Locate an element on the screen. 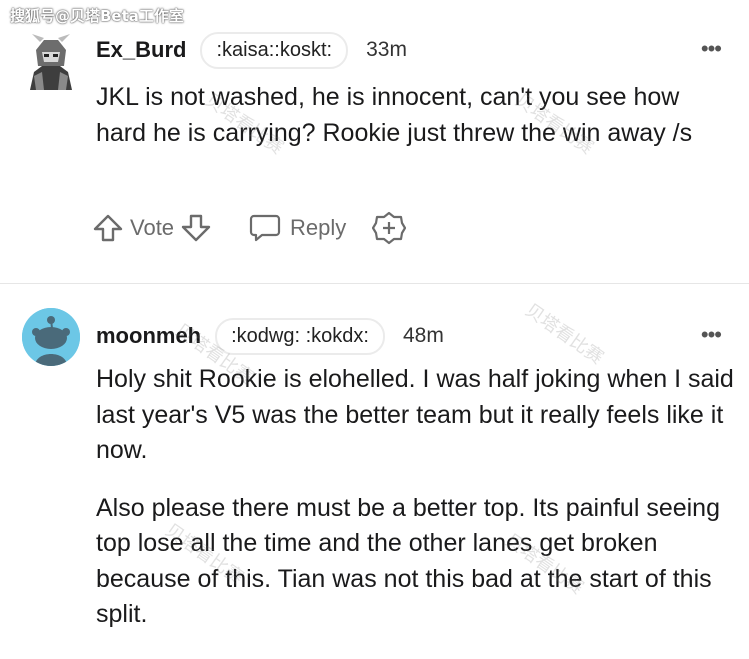 The height and width of the screenshot is (659, 749). award-button is located at coordinates (389, 228).